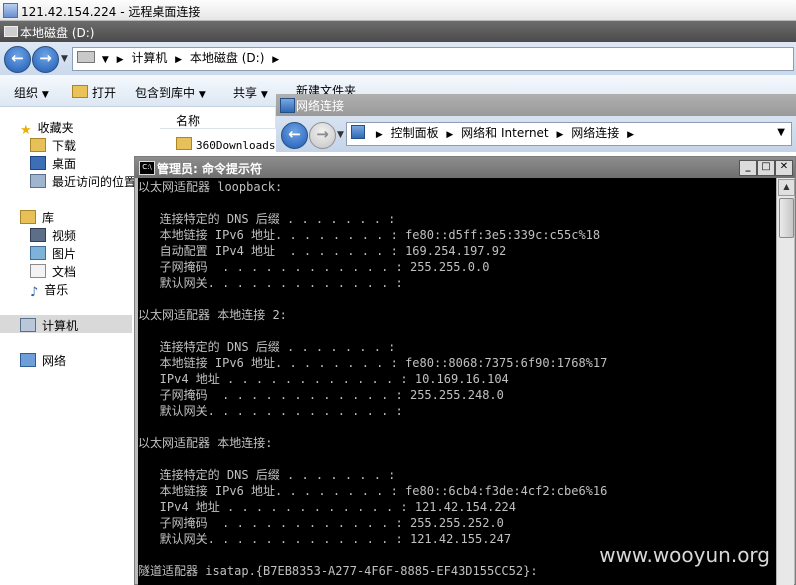 The image size is (796, 585). Describe the element at coordinates (10, 10) in the screenshot. I see `remote-desktop-icon` at that location.